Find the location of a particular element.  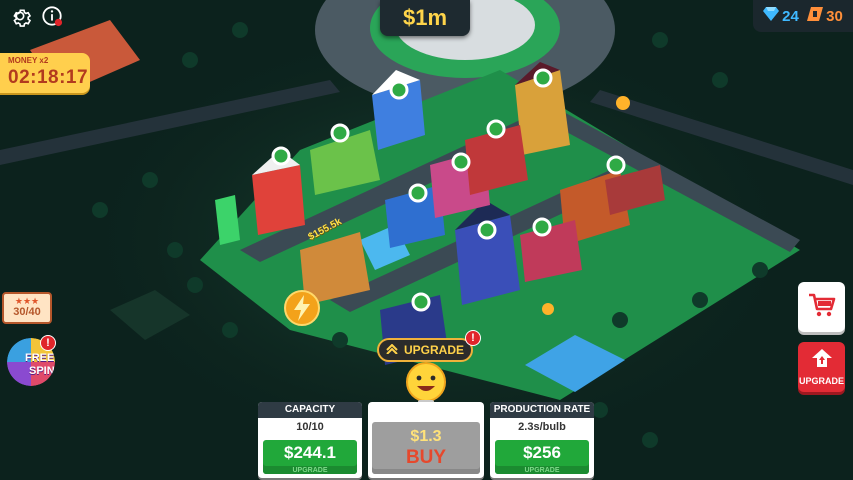

boost-time: 02:18:17 is located at coordinates (48, 77).